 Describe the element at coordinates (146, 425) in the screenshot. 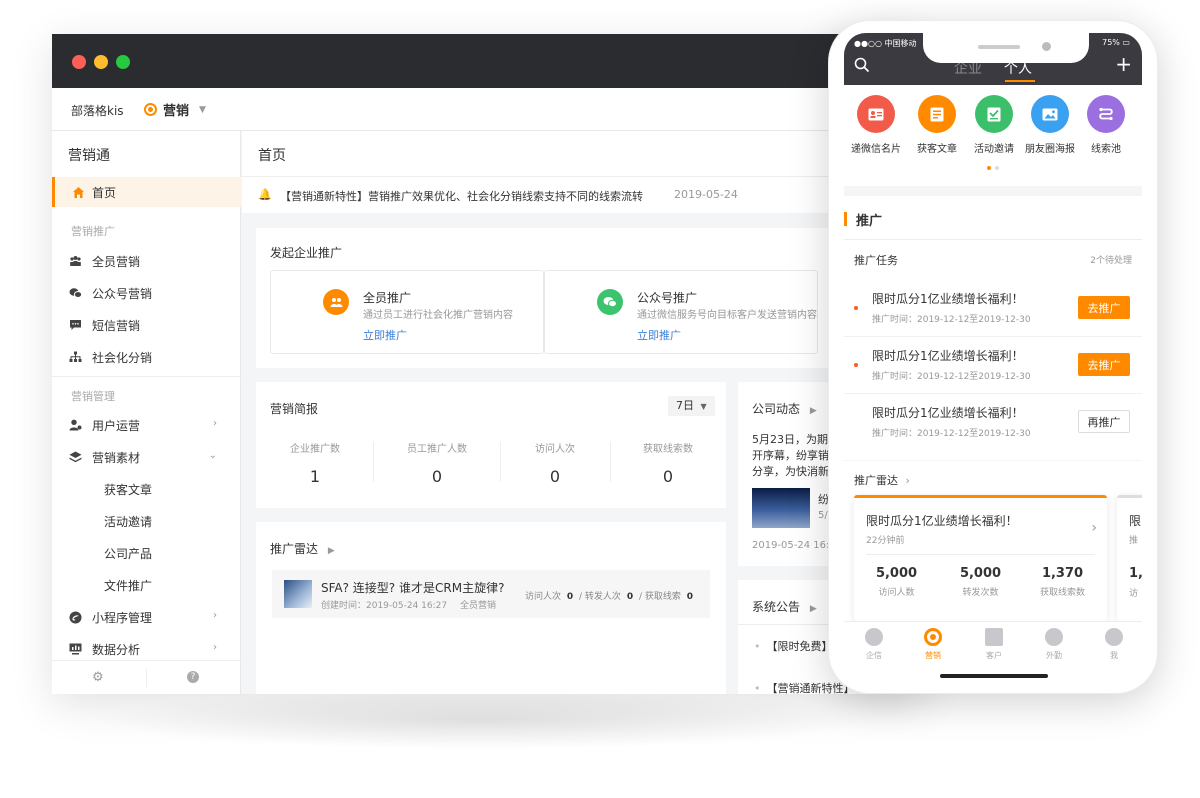

I see `sidebar-item-user-ops: 用户运营 ›` at that location.